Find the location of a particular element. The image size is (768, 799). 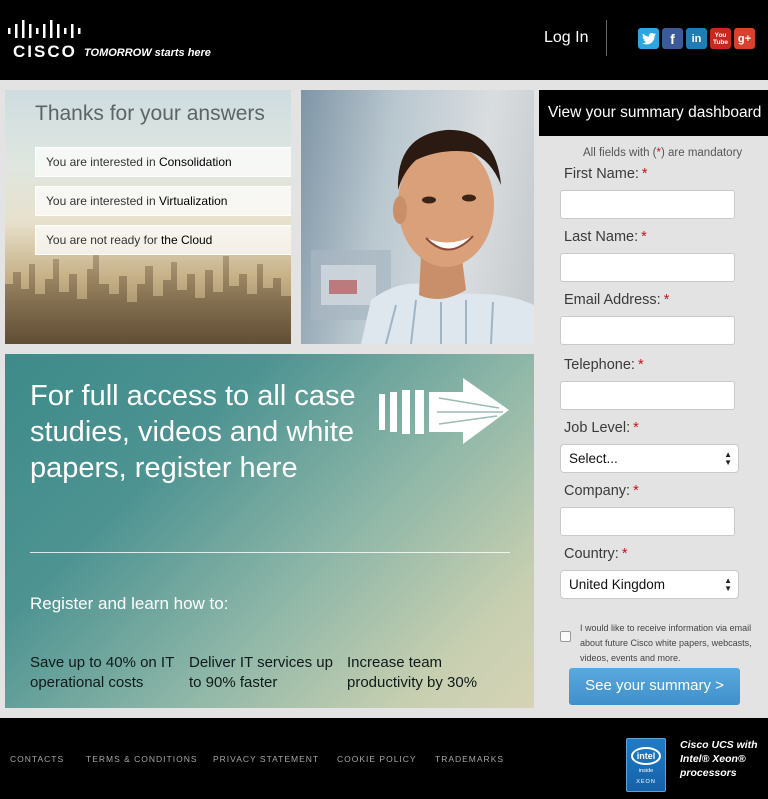

email-field is located at coordinates (647, 330).